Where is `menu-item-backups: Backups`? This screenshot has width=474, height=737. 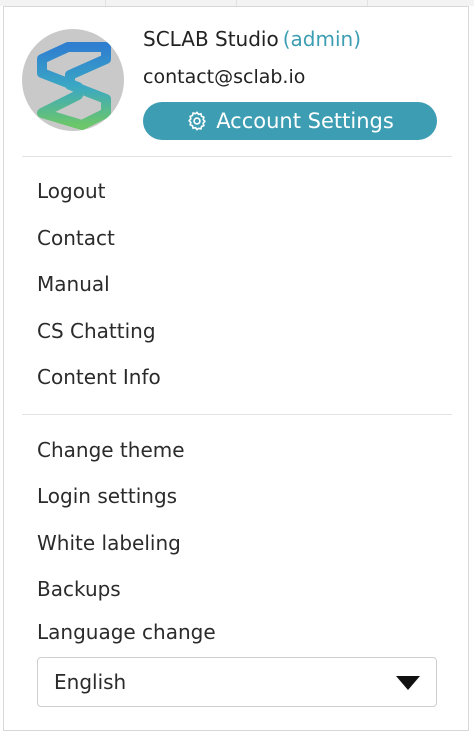 menu-item-backups: Backups is located at coordinates (79, 589).